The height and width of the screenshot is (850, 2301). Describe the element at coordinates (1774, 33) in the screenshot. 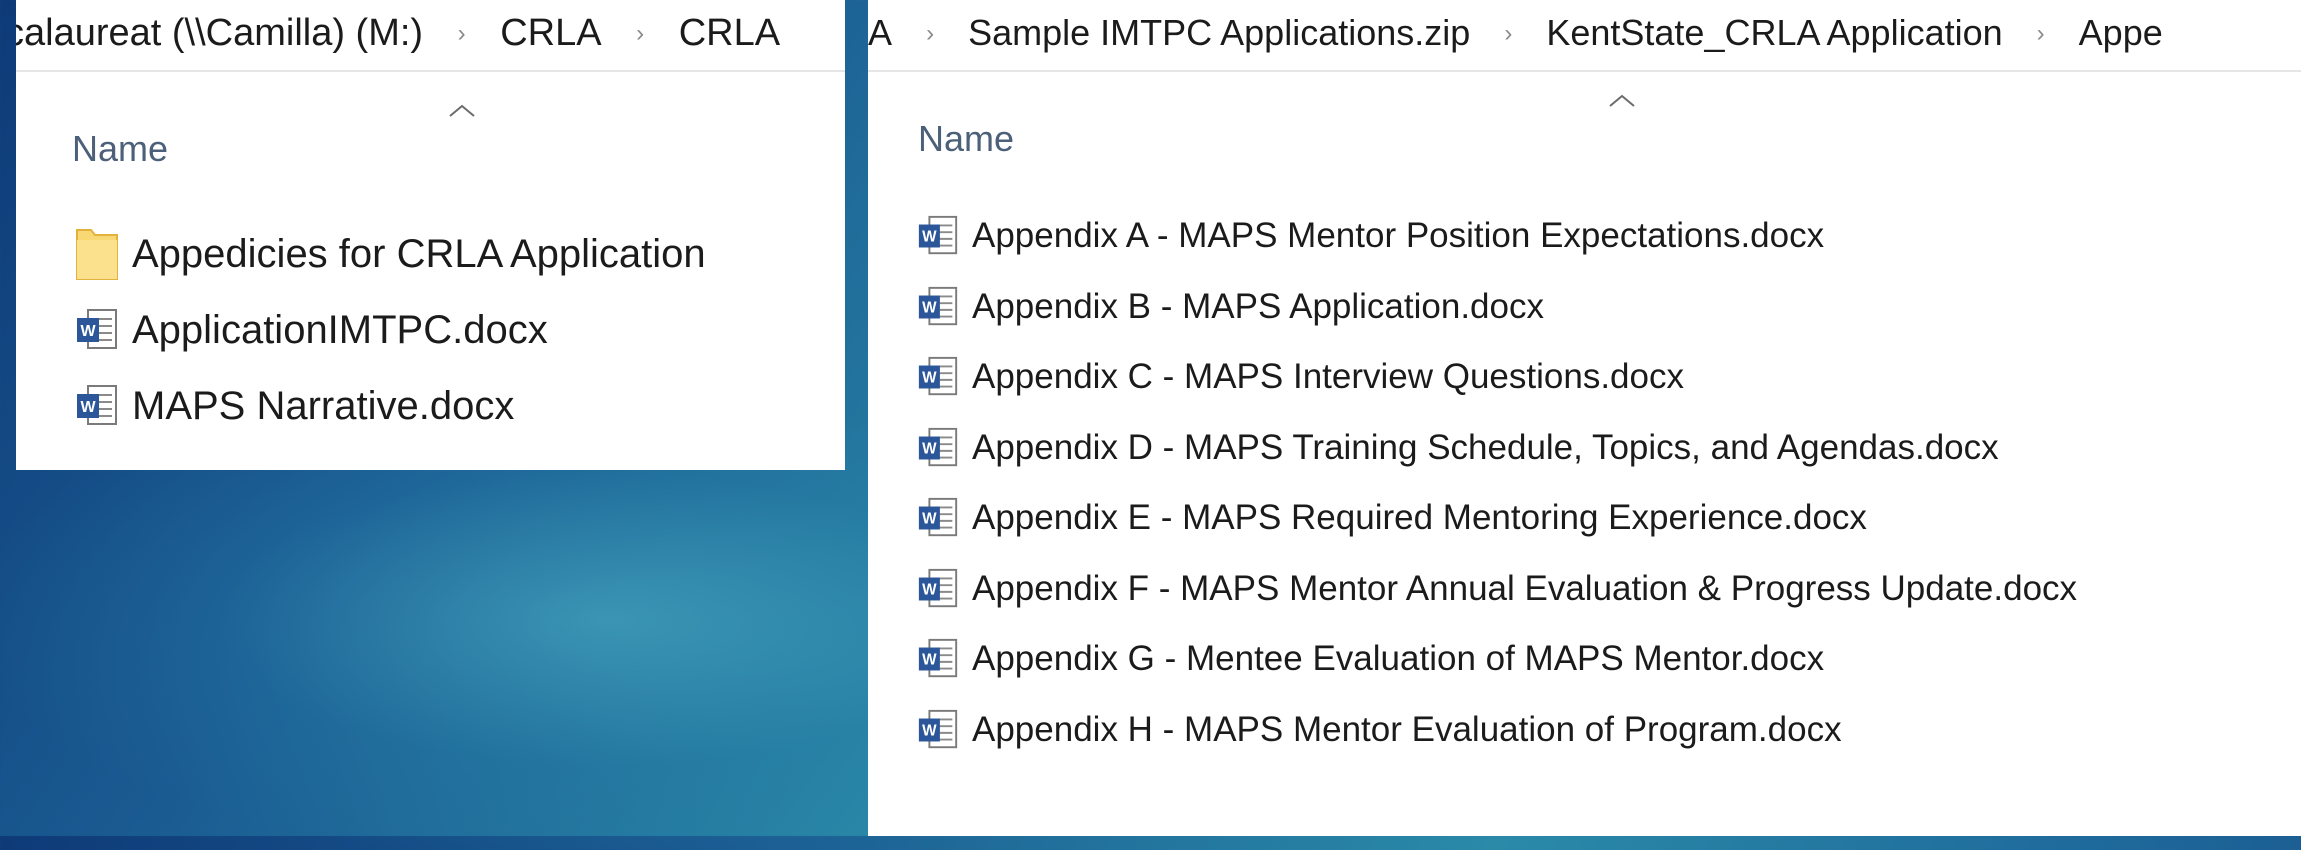

I see `breadcrumb-item-kentstate: KentState_CRLA Application` at that location.